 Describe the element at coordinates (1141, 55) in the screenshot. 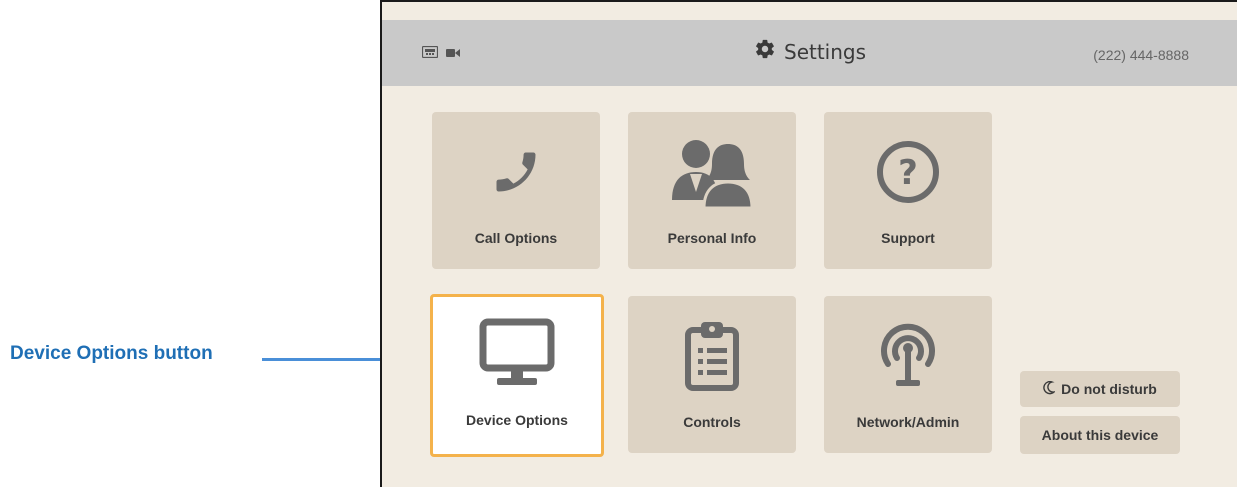

I see `phone-number: (222) 444-8888` at that location.